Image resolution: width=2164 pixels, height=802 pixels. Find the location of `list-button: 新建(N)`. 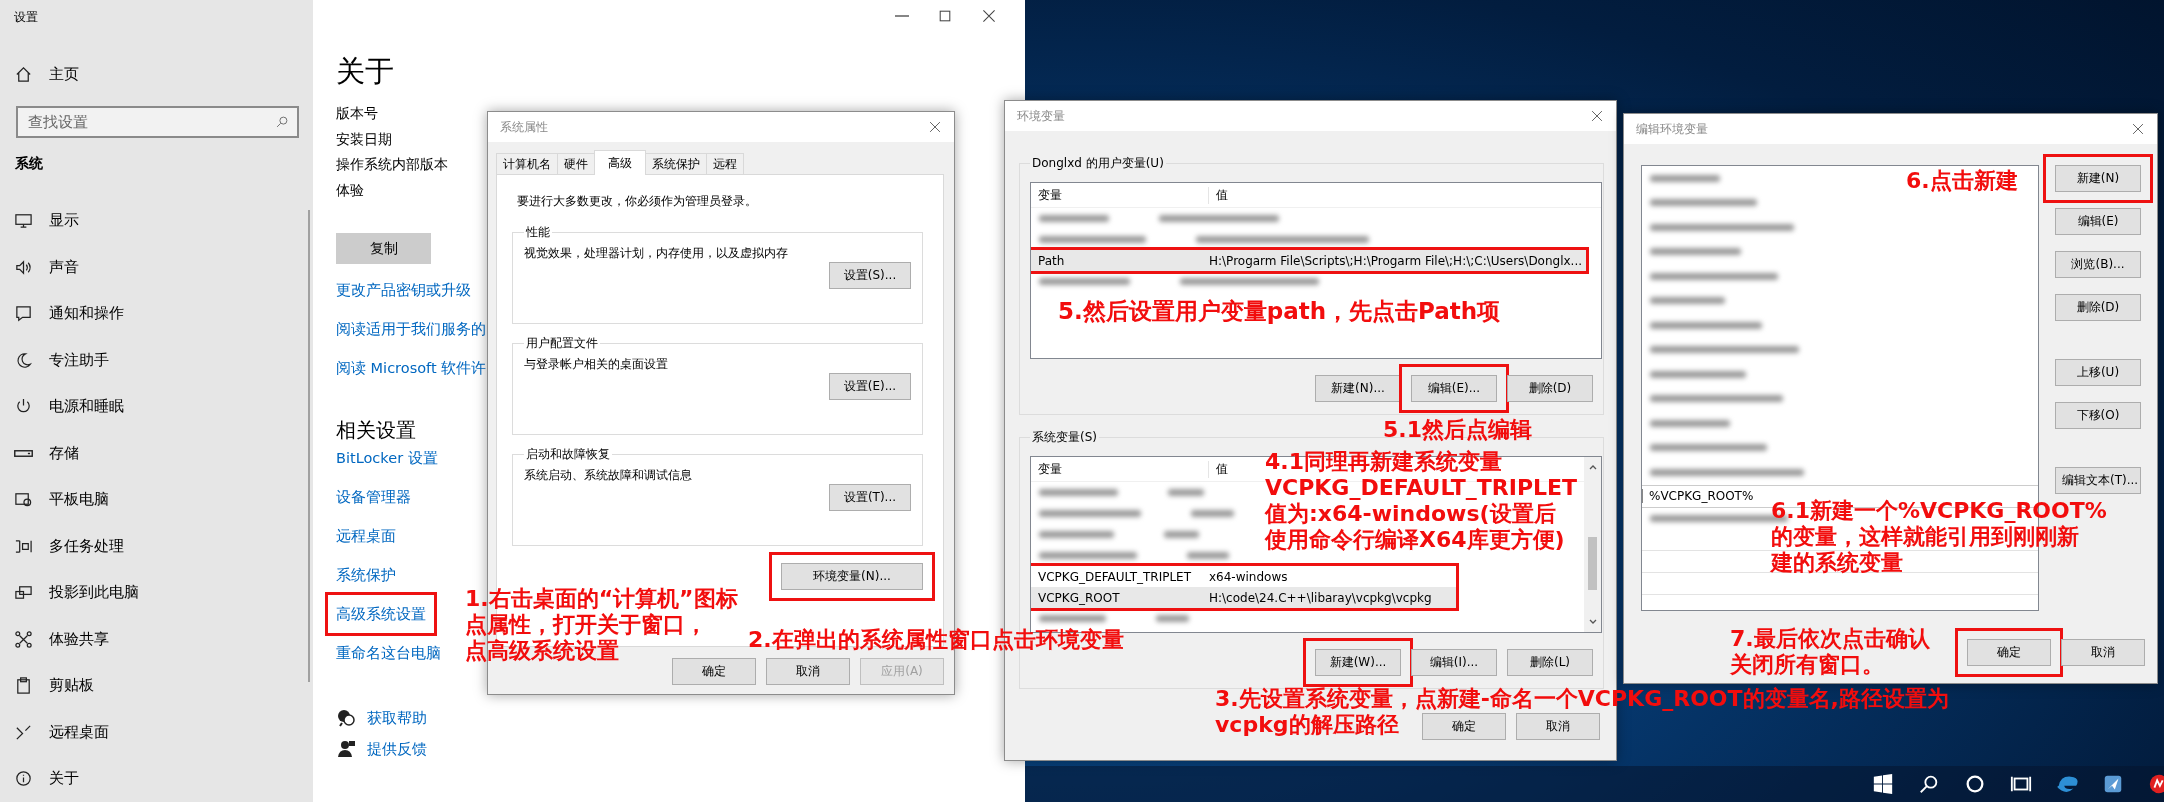

list-button: 新建(N) is located at coordinates (2098, 178).